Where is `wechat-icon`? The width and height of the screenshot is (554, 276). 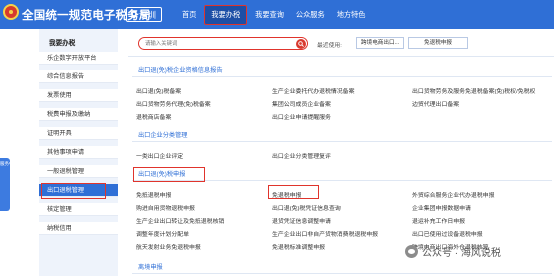
wechat-icon is located at coordinates (411, 251).